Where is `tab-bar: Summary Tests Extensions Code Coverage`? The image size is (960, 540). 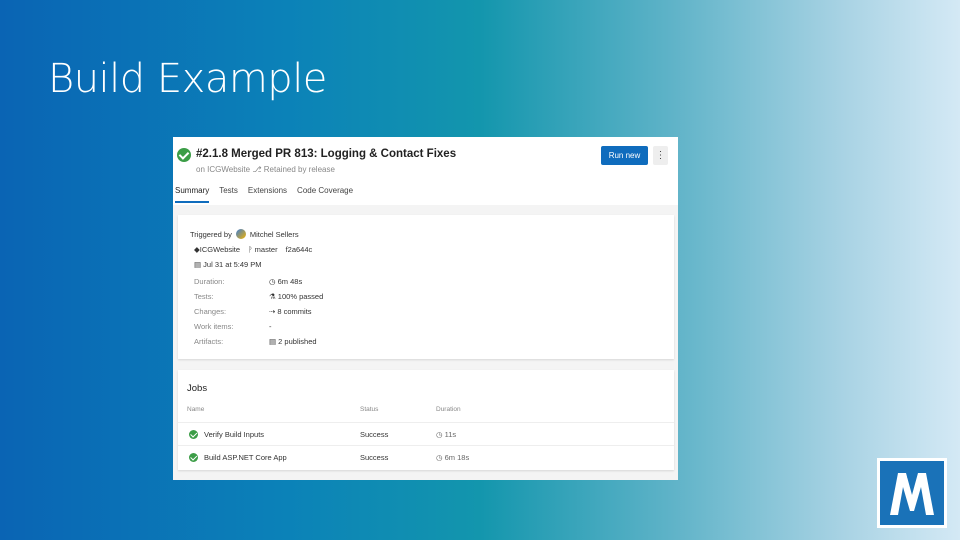
tab-bar: Summary Tests Extensions Code Coverage is located at coordinates (264, 194).